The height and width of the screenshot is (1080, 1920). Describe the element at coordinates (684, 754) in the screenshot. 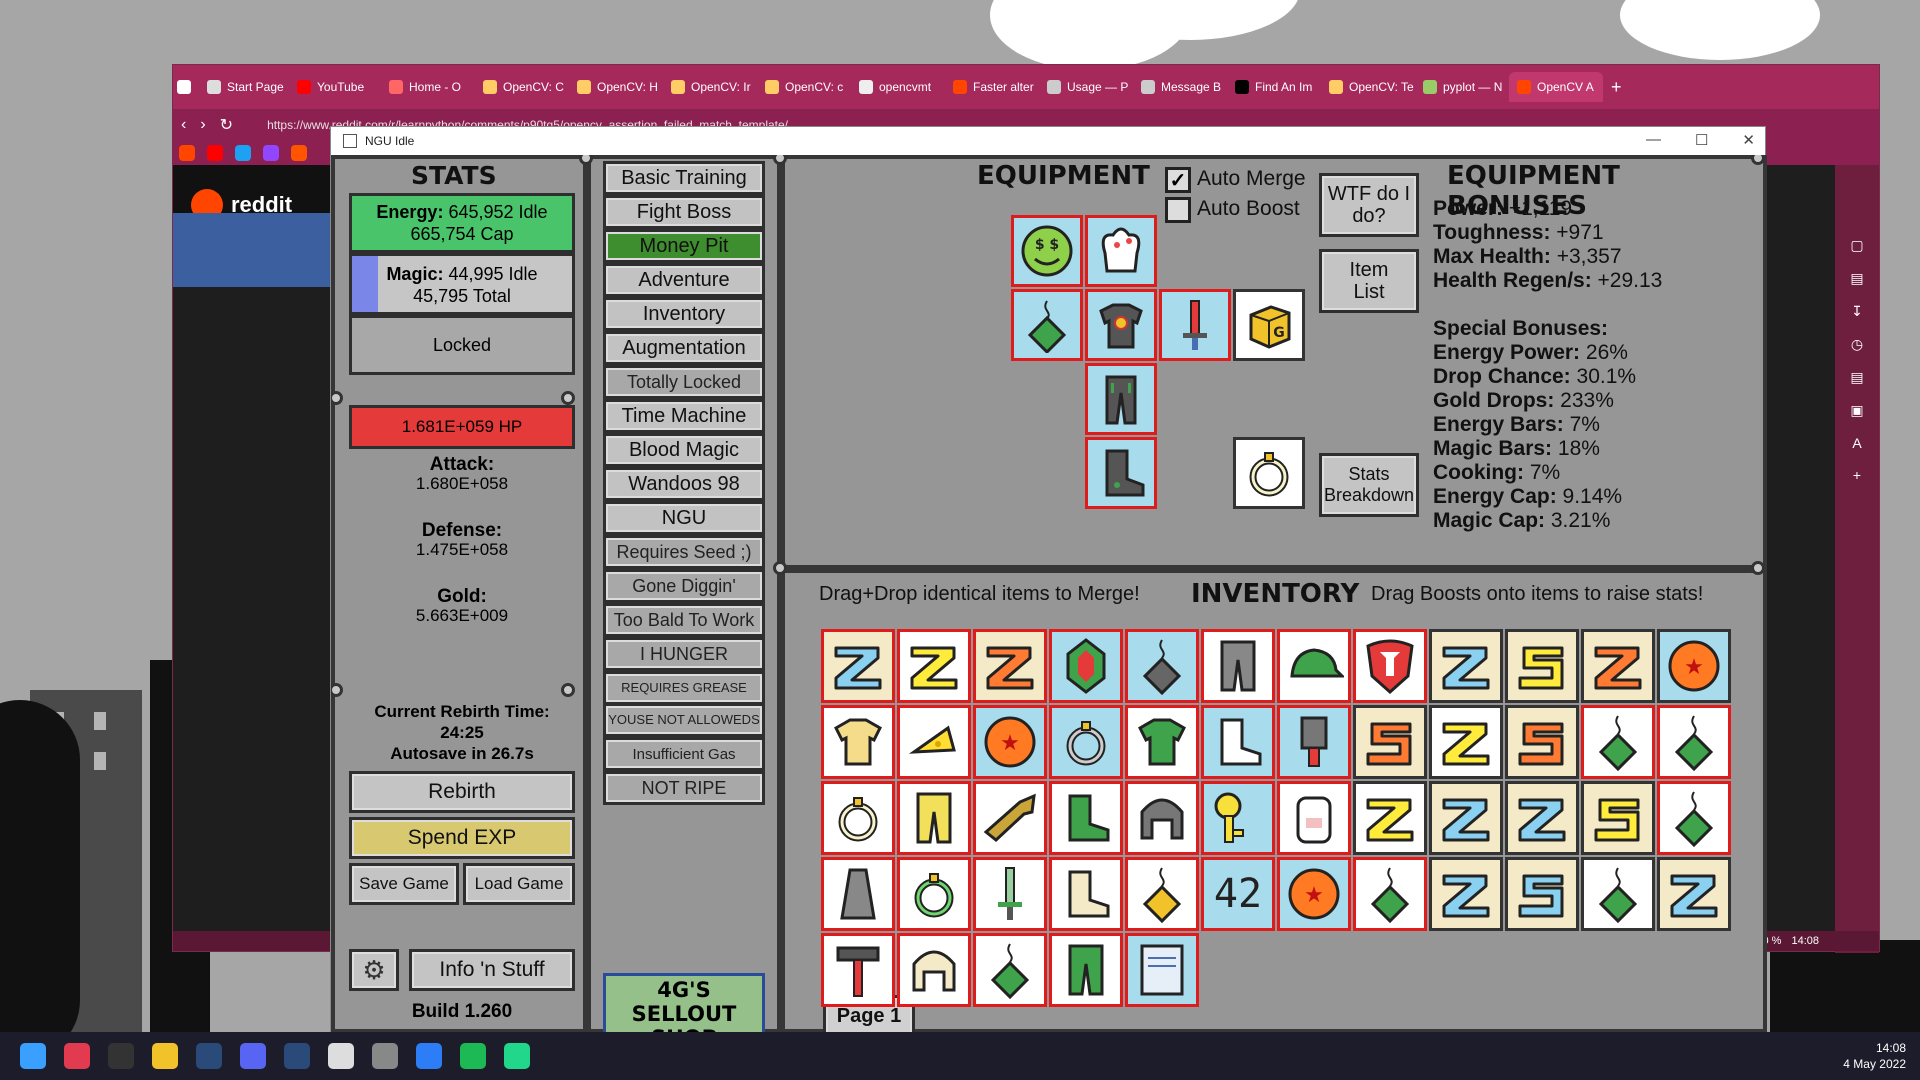

I see `menu-item-insufficient-gas: Insufficient Gas` at that location.